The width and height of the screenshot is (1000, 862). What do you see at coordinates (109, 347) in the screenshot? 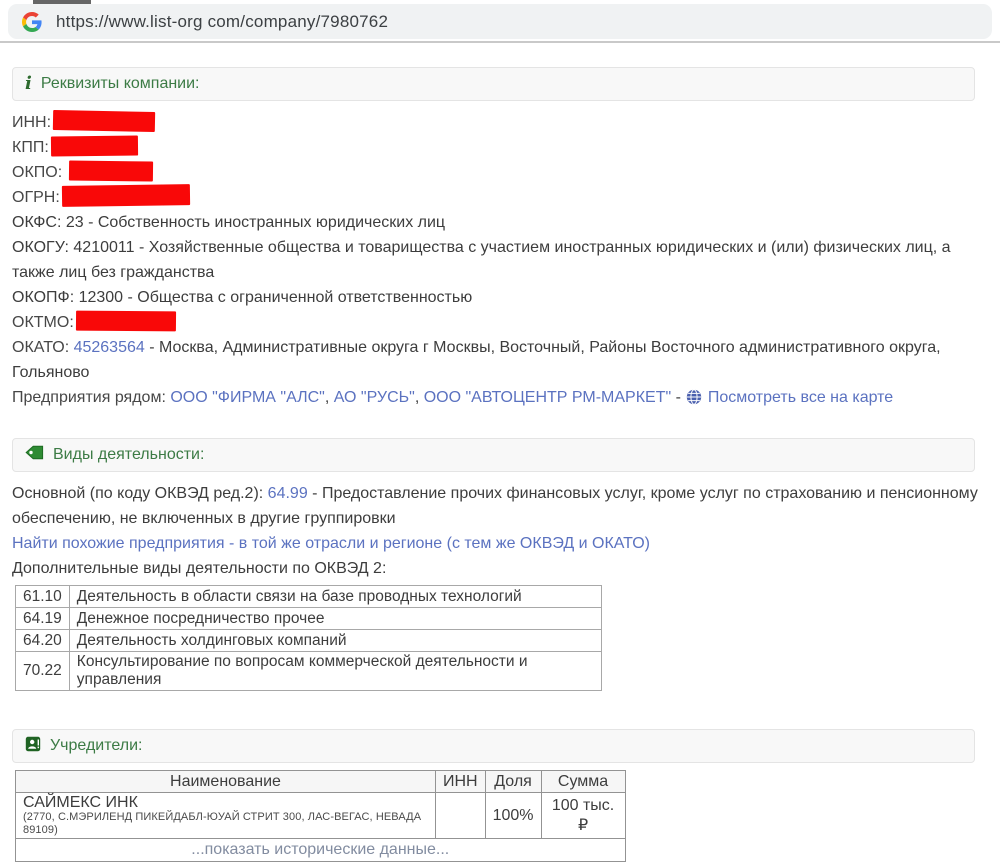
I see `okato-code-link: 45263564` at bounding box center [109, 347].